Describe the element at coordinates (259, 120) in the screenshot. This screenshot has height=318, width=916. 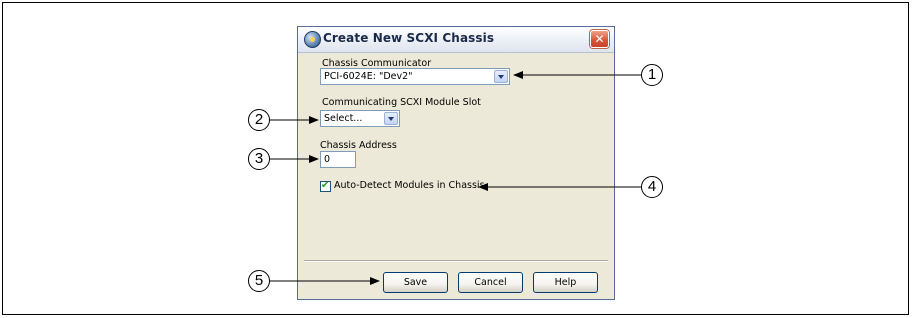
I see `callout-2: 2` at that location.